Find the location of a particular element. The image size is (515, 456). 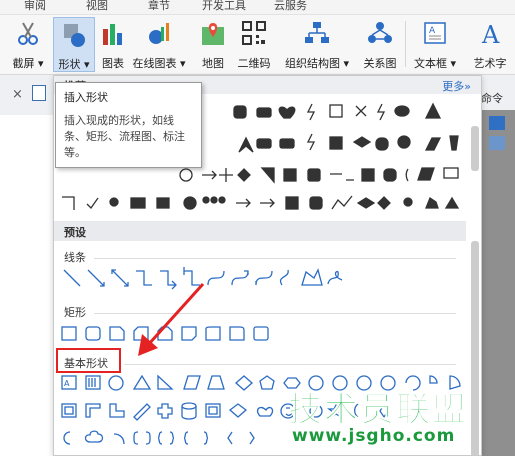

watermark: 技术员联盟 www.jsgho.com is located at coordinates (378, 414).